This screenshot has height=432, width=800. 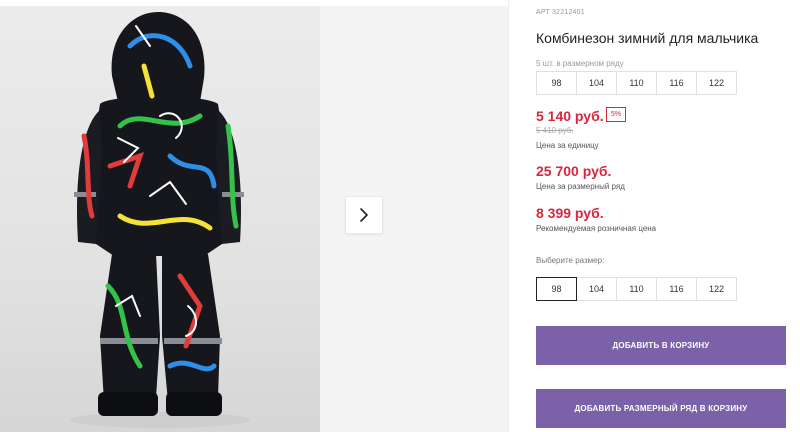 What do you see at coordinates (555, 130) in the screenshot?
I see `old-price: 5 410 руб.` at bounding box center [555, 130].